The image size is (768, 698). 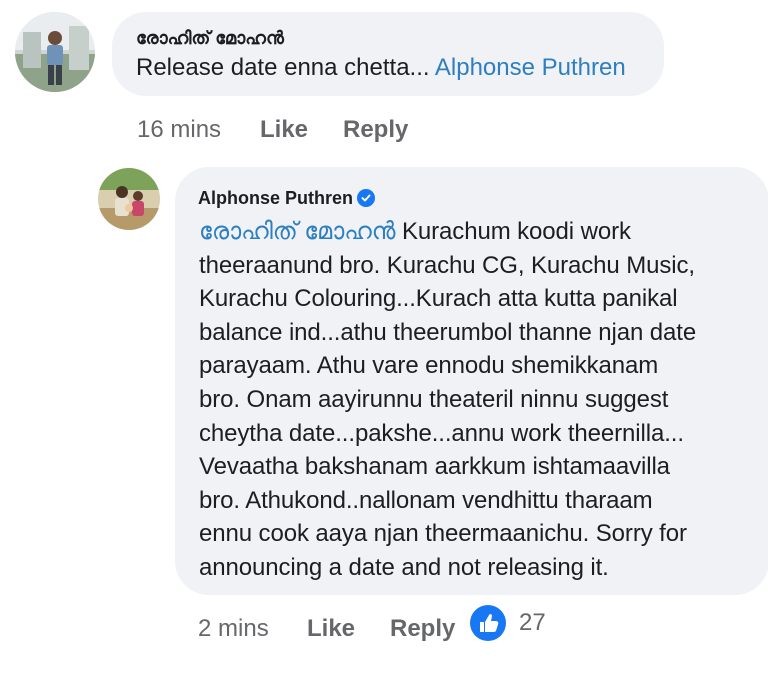 What do you see at coordinates (532, 623) in the screenshot?
I see `reaction-count: 27` at bounding box center [532, 623].